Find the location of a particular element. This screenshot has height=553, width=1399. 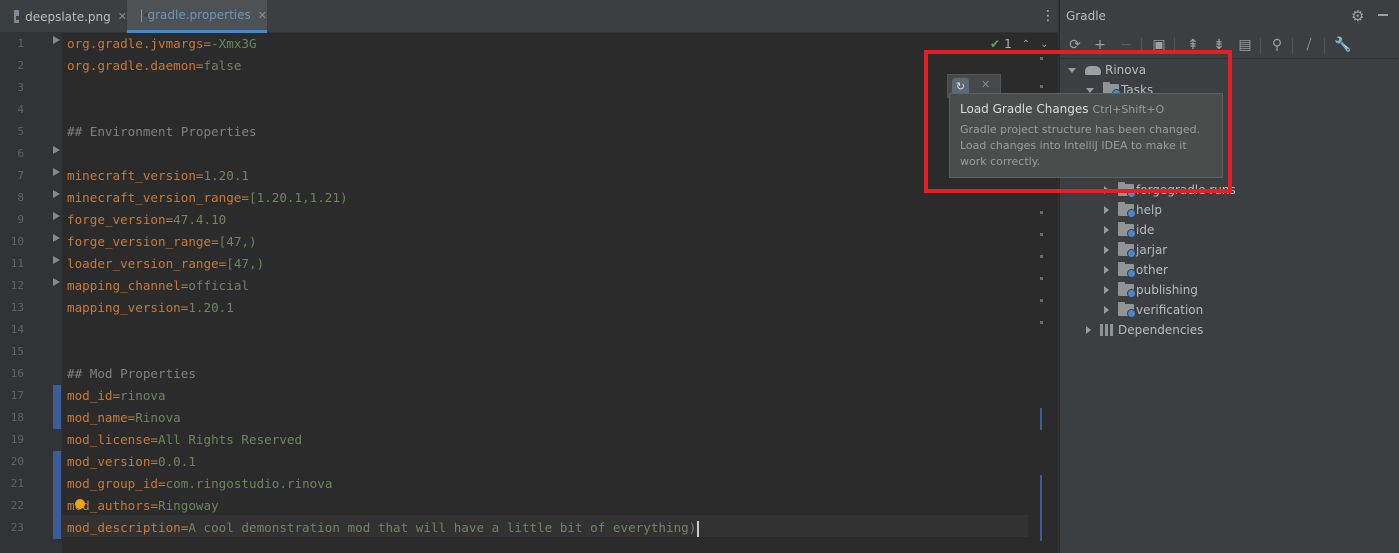

line-number: 20 is located at coordinates (17, 461).